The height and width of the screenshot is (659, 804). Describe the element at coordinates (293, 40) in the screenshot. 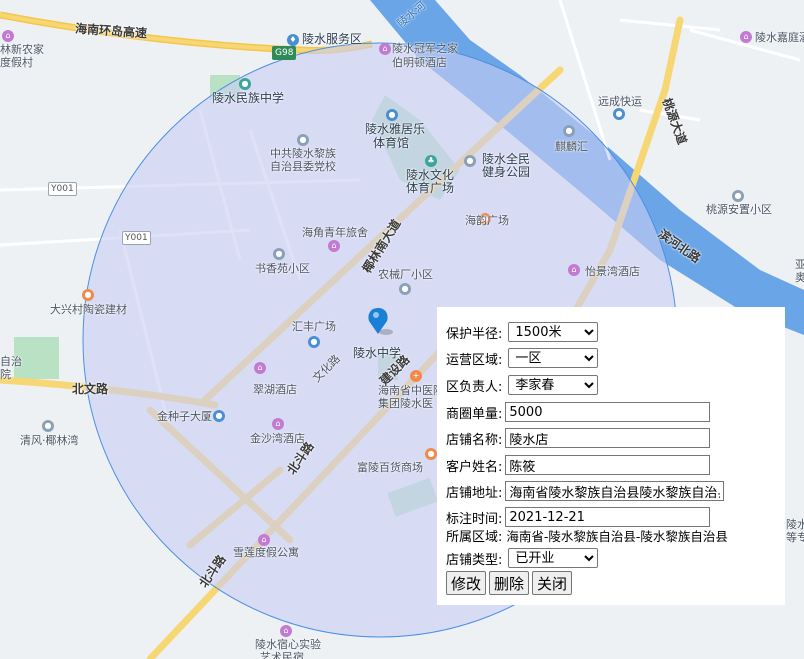

I see `service-area-icon: ♦` at that location.